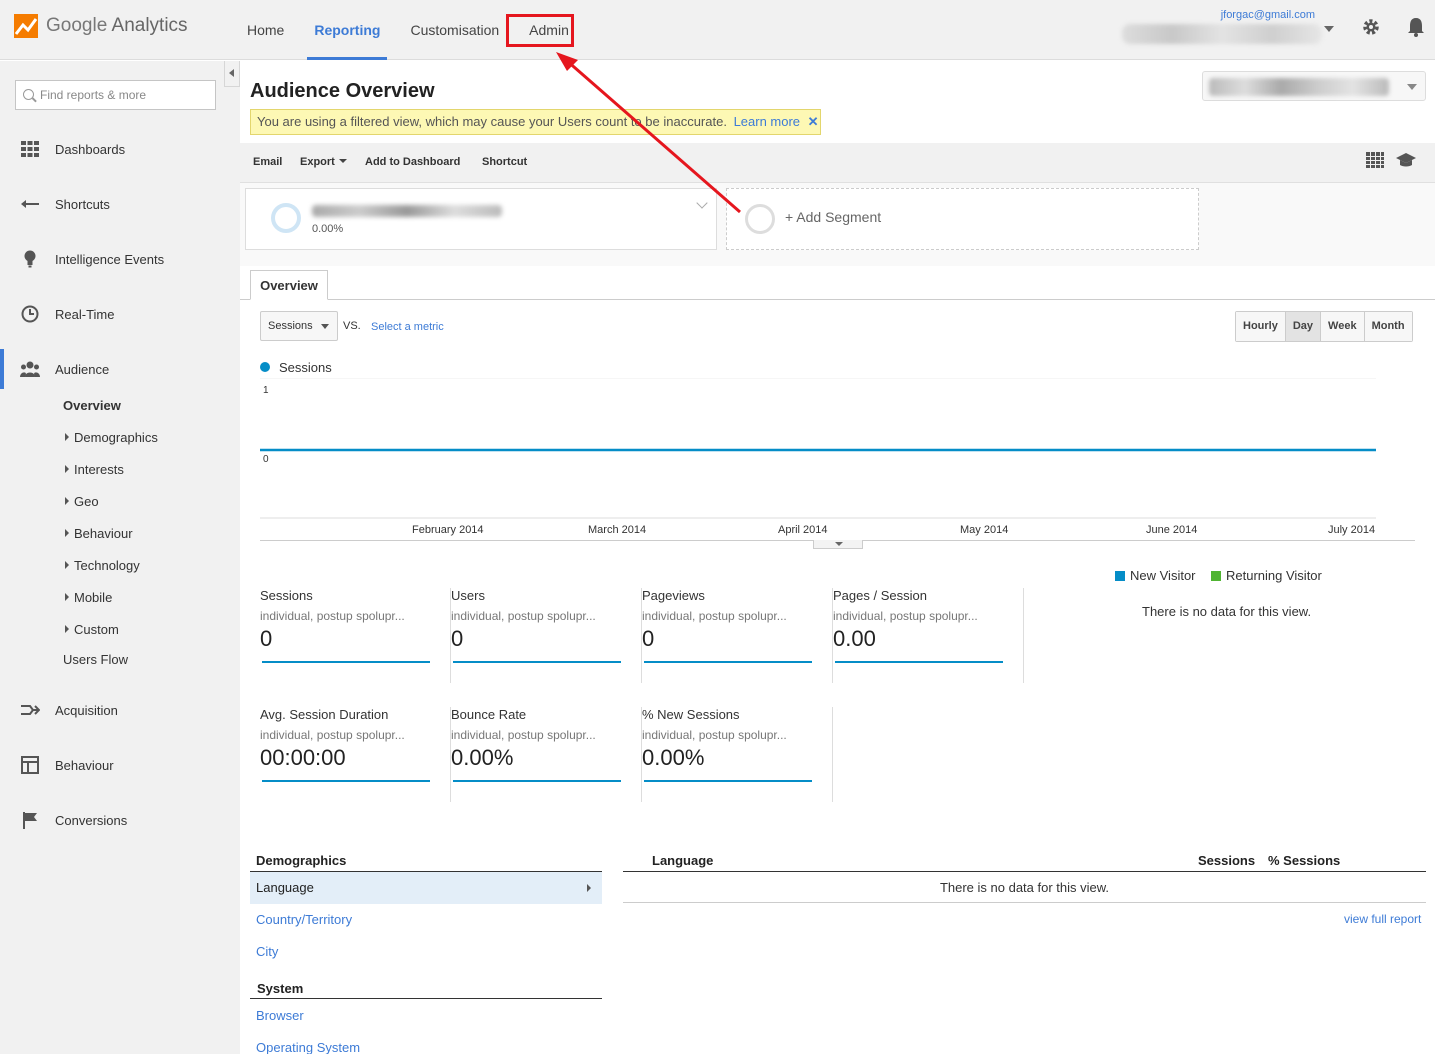 This screenshot has width=1435, height=1054. I want to click on view-full-report-link: view full report, so click(1382, 919).